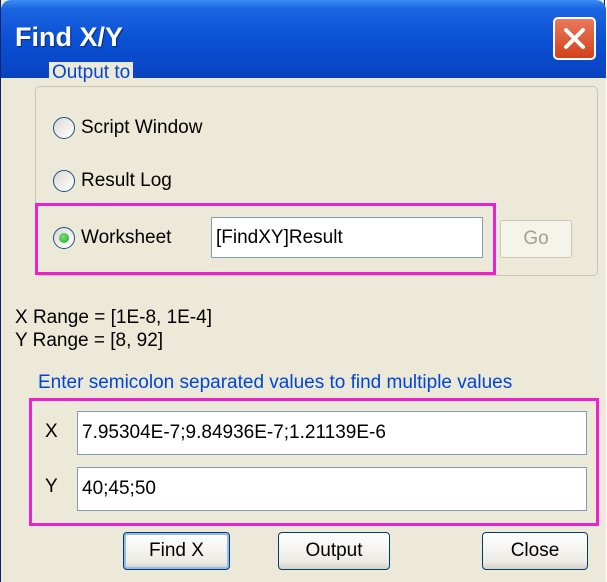 This screenshot has width=607, height=582. Describe the element at coordinates (91, 73) in the screenshot. I see `output-to-legend: Output to` at that location.